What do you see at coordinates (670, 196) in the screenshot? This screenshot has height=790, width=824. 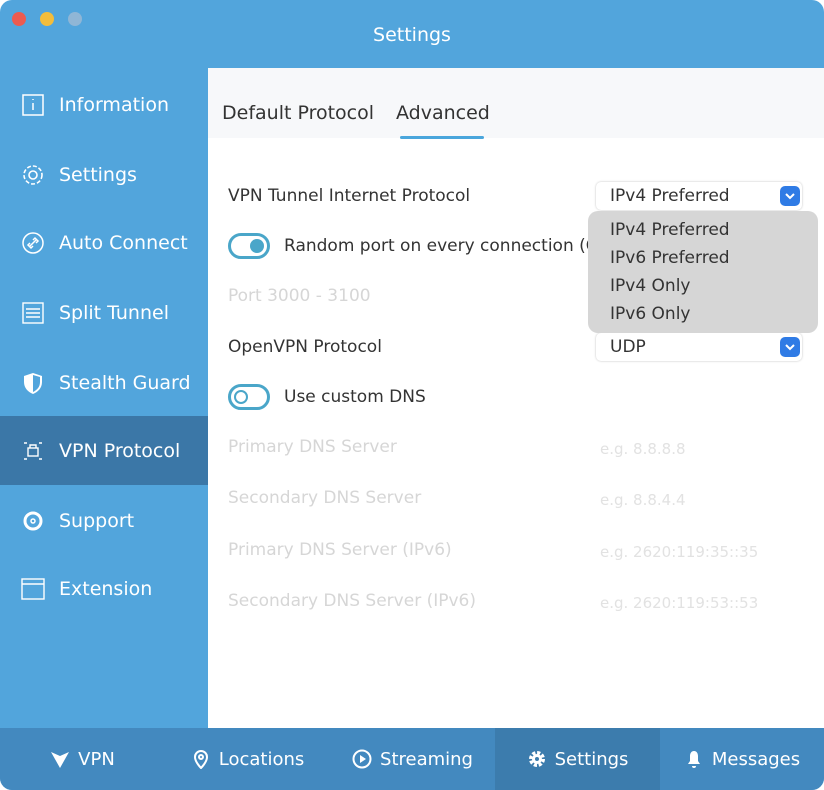 I see `tunnel-protocol-value: IPv4 Preferred` at bounding box center [670, 196].